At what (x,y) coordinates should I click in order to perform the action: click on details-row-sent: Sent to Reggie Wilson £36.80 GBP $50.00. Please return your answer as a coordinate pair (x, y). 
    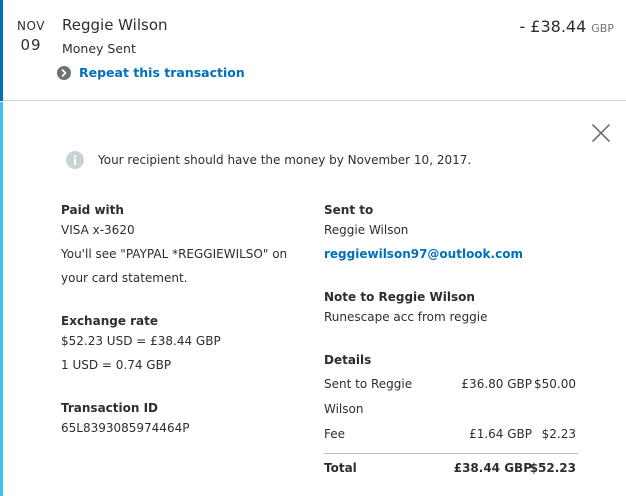
    Looking at the image, I should click on (459, 397).